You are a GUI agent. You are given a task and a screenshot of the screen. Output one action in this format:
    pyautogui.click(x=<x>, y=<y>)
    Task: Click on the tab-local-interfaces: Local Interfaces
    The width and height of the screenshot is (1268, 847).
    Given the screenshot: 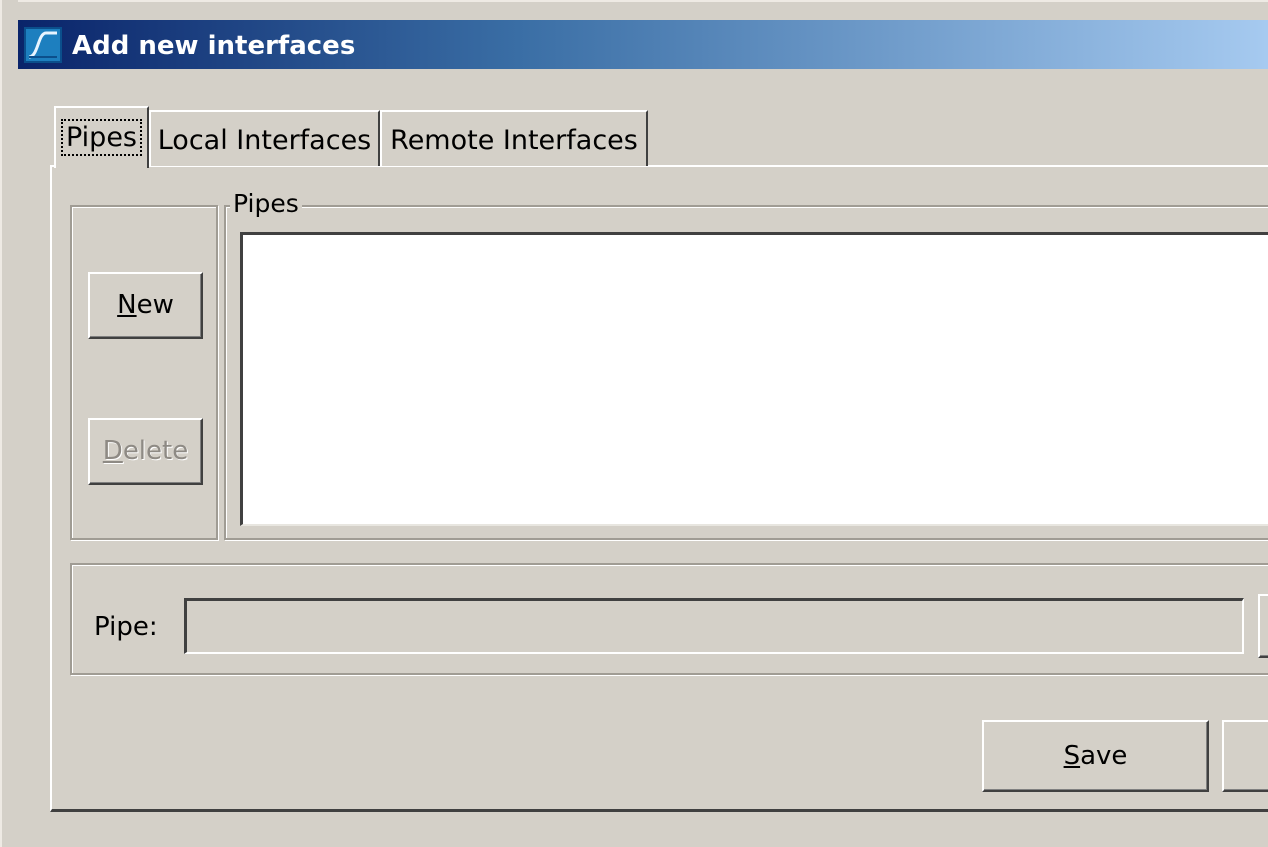 What is the action you would take?
    pyautogui.click(x=264, y=138)
    